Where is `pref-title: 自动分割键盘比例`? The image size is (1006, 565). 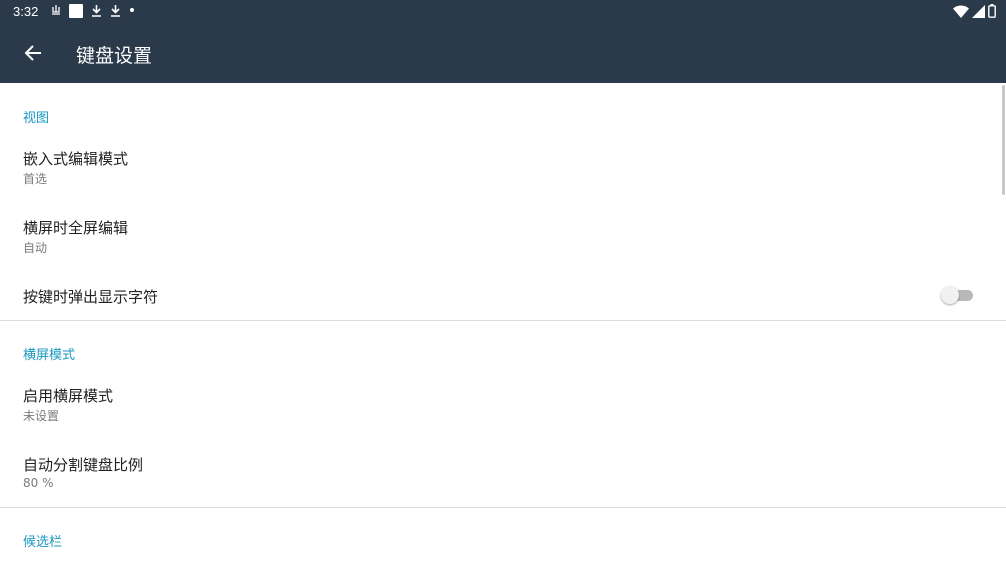
pref-title: 自动分割键盘比例 is located at coordinates (83, 465).